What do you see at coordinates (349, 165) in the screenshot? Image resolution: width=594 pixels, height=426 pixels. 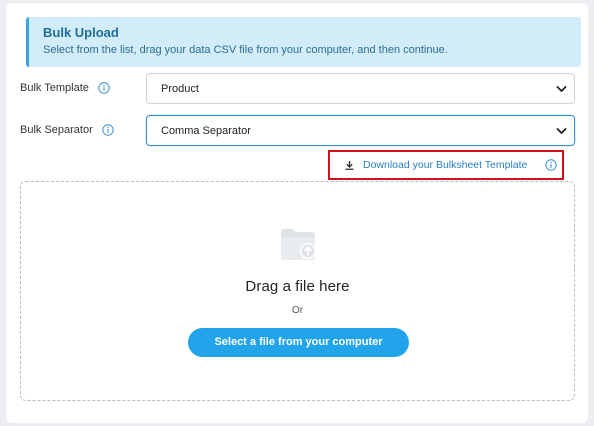 I see `download-icon` at bounding box center [349, 165].